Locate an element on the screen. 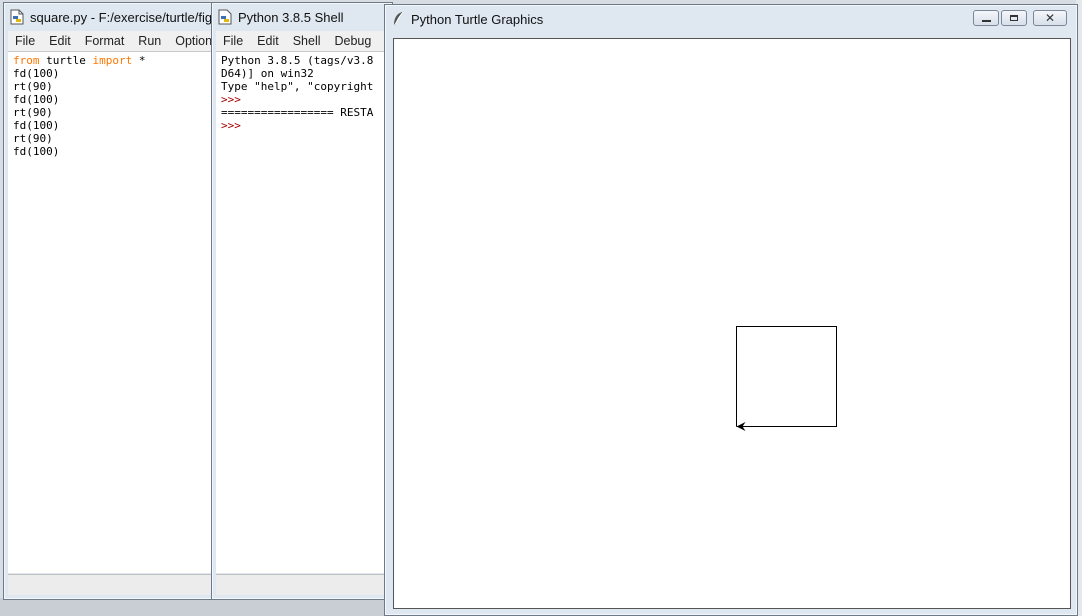 The height and width of the screenshot is (616, 1082). maximize-icon is located at coordinates (1014, 18).